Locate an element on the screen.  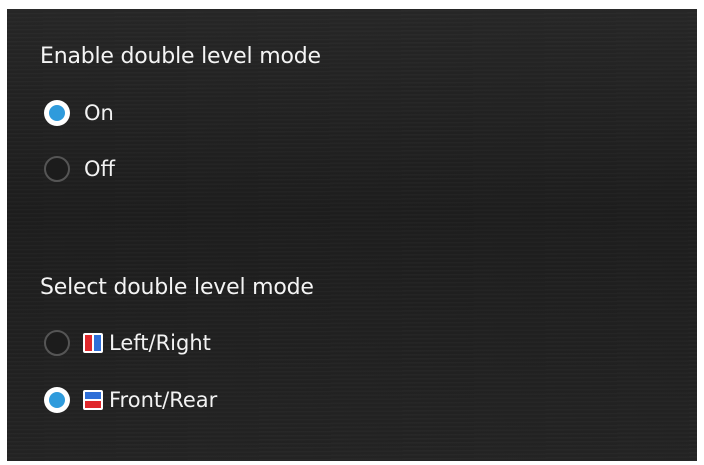
radio-label-on: On is located at coordinates (99, 113).